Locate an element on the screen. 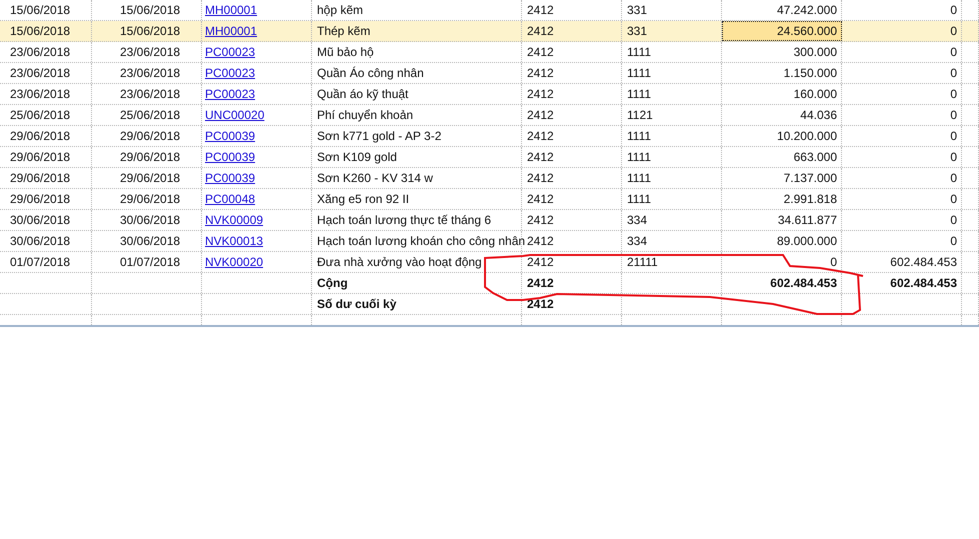 This screenshot has width=979, height=539. table-cell: 1.150.000 is located at coordinates (782, 73).